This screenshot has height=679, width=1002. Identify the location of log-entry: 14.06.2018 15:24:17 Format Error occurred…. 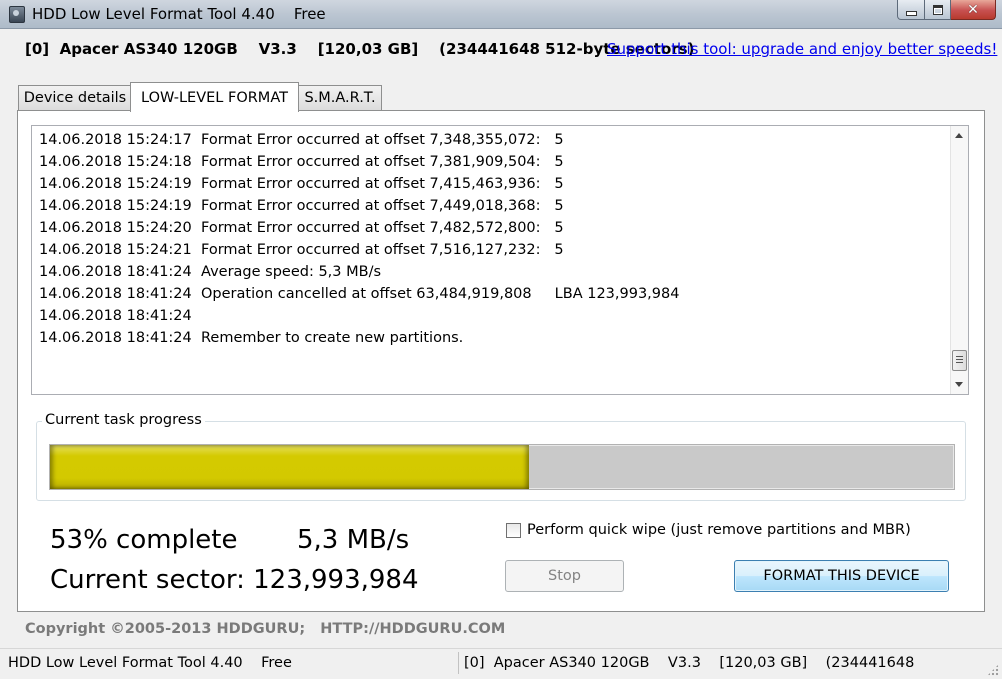
(359, 140).